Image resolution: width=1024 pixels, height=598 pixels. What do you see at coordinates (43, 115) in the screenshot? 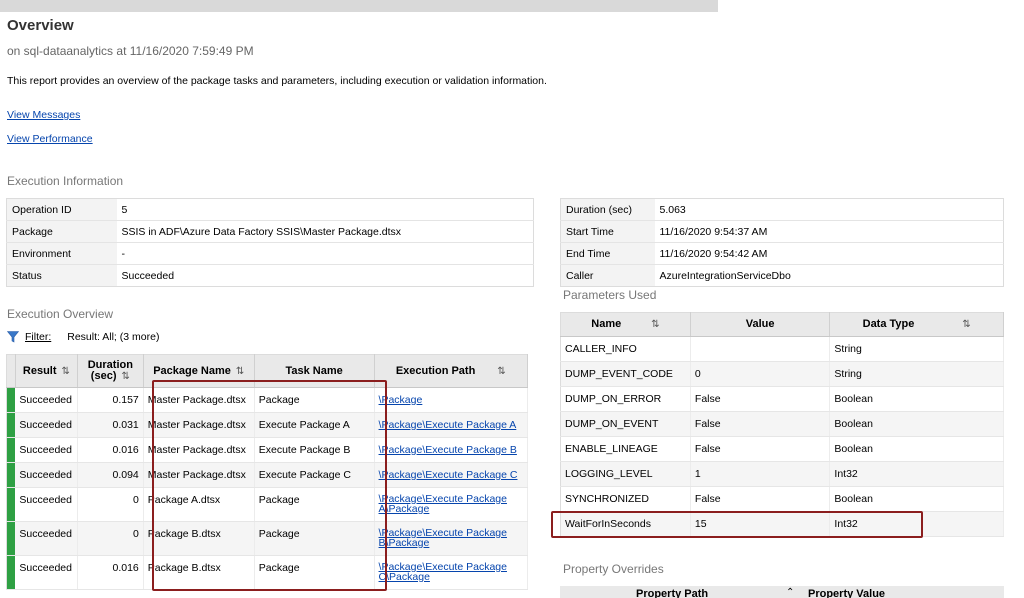
I see `view-messages-link: View Messages` at bounding box center [43, 115].